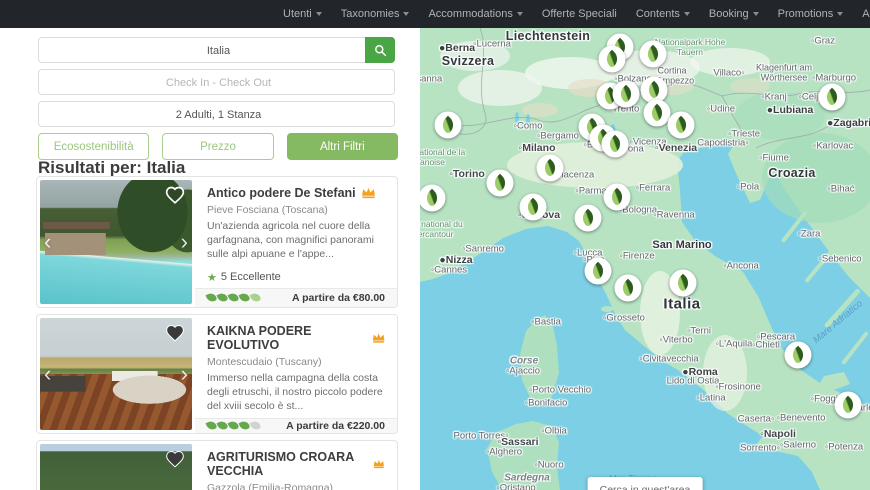 This screenshot has width=870, height=490. I want to click on eco-filter-button: Ecosostenibilità, so click(94, 146).